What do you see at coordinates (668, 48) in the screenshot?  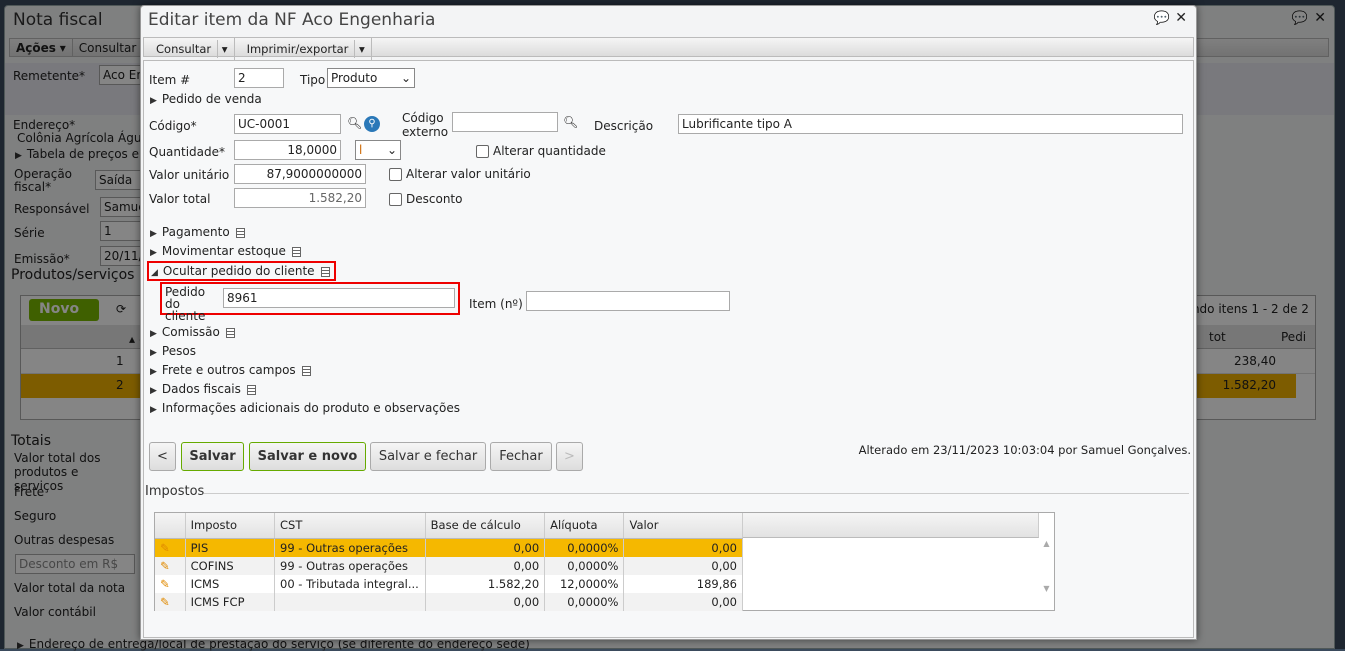 I see `dialog-toolbar: Consultar ▾ Imprimir/exportar ▾` at bounding box center [668, 48].